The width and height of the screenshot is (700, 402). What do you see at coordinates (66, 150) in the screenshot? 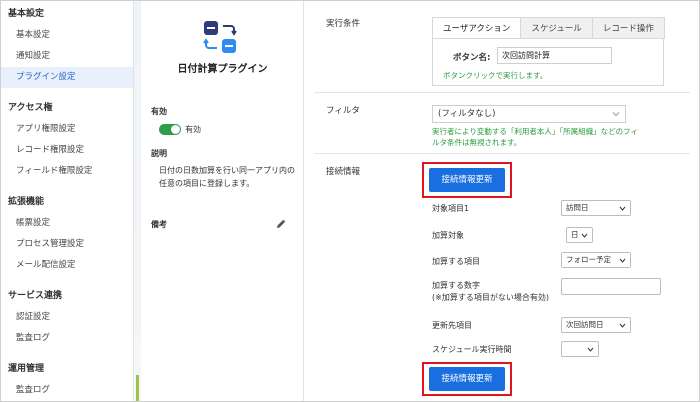
I see `sidebar-item-record-permissions: レコード権限設定` at bounding box center [66, 150].